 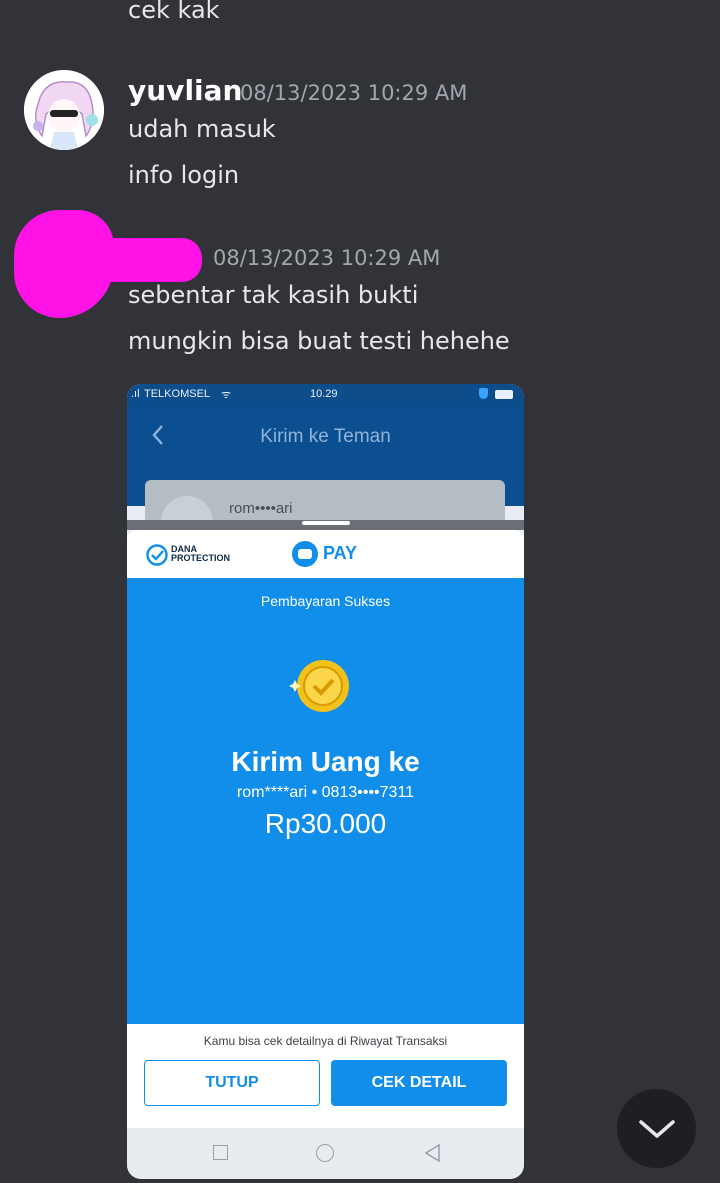 I want to click on dim-overlay, so click(x=325, y=525).